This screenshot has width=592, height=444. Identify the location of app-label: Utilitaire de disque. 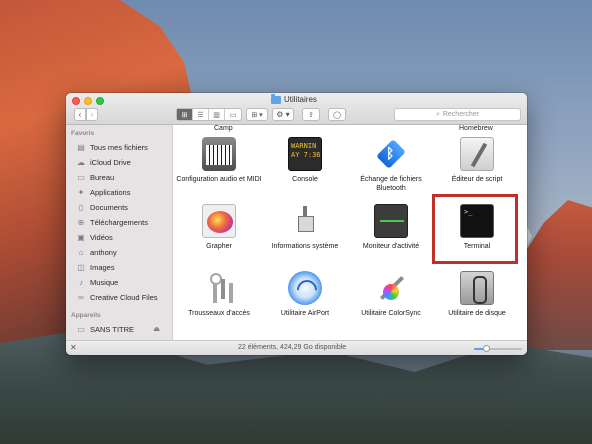
(477, 313).